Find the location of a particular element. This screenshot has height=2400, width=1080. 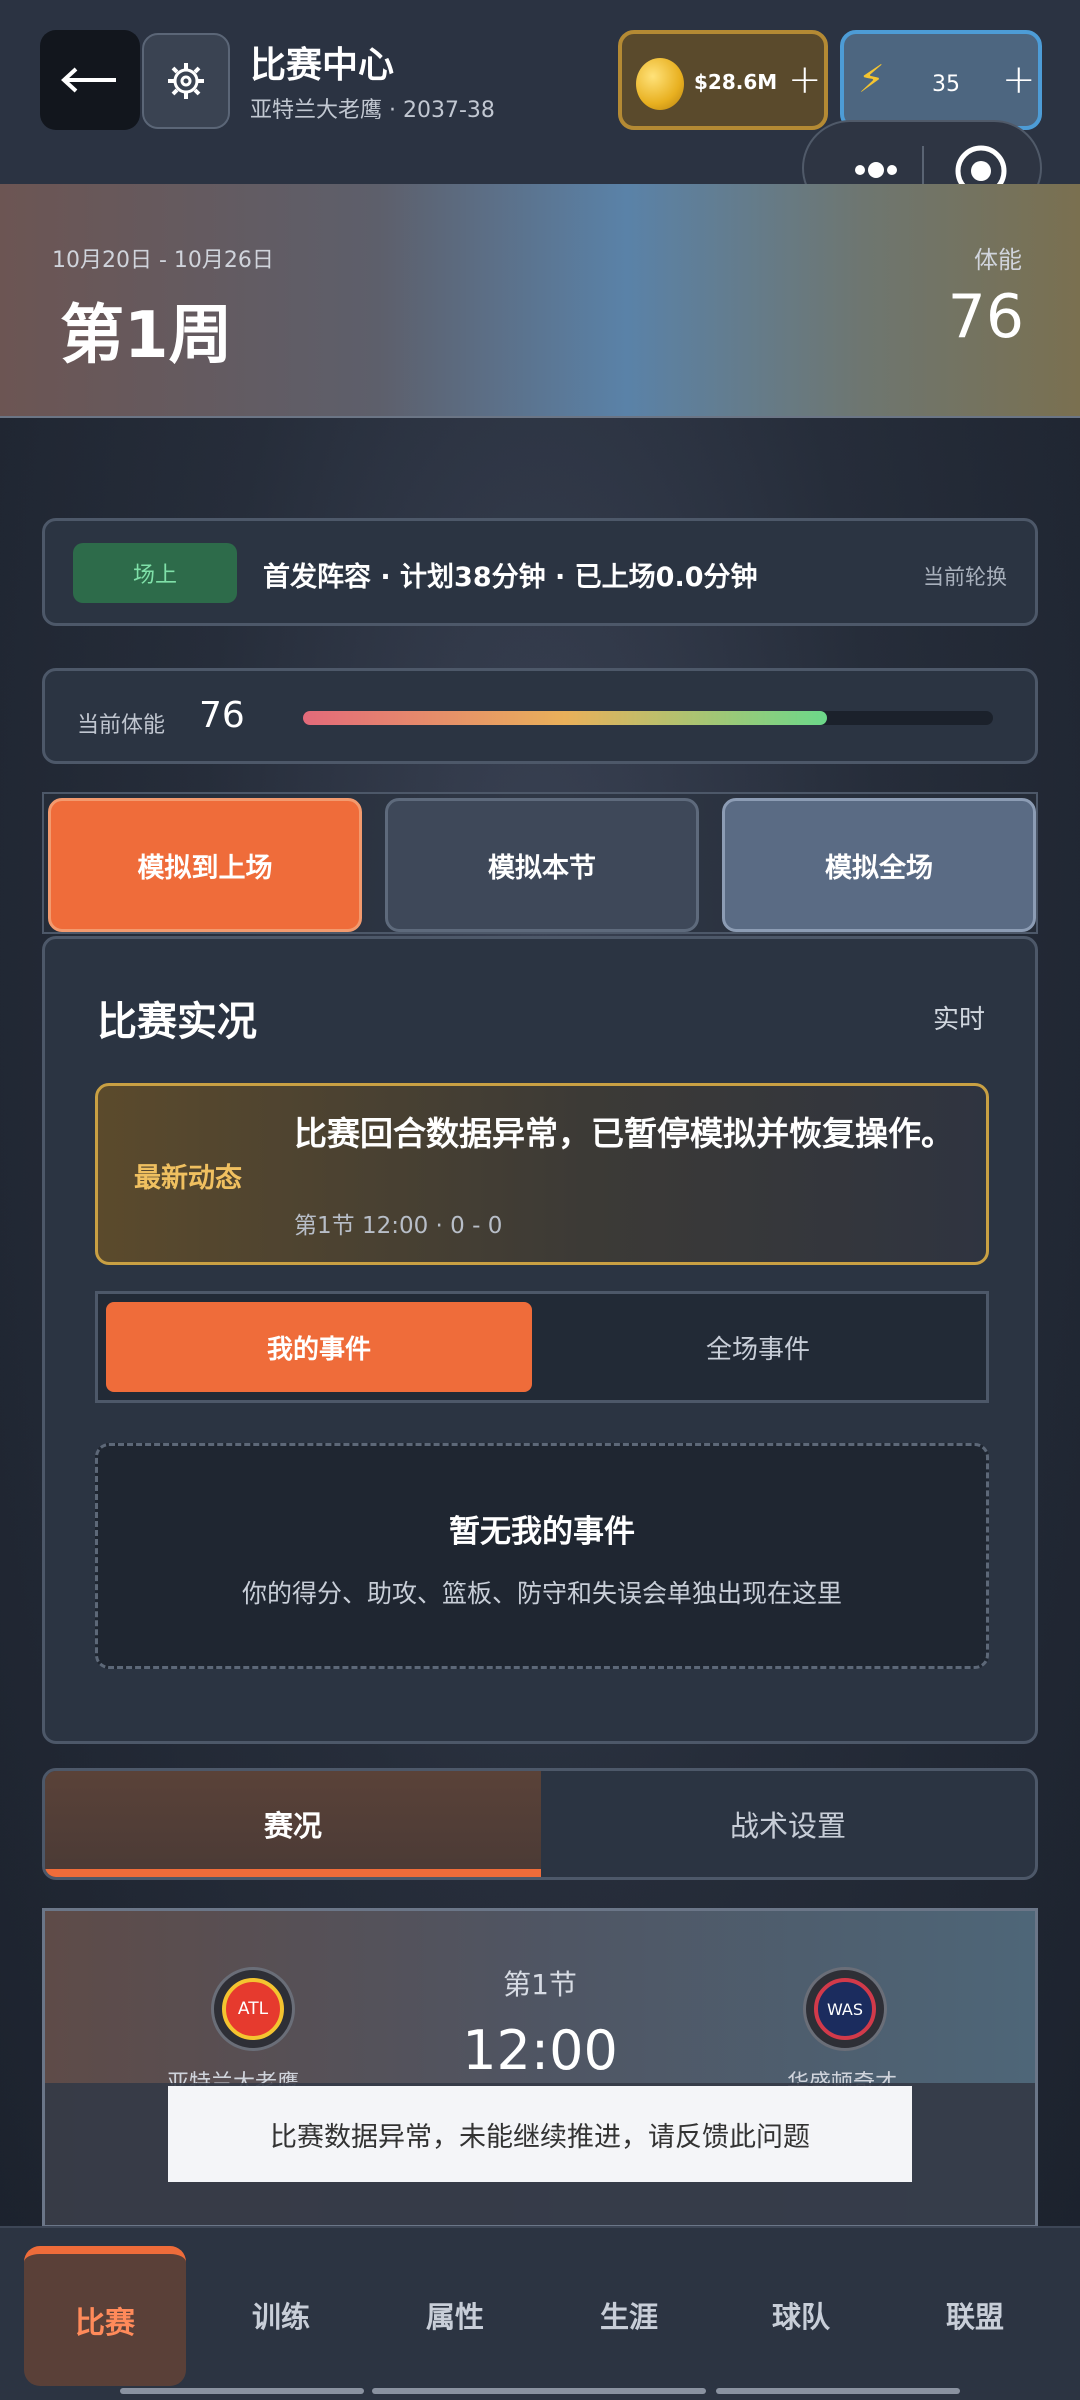

rotation-link: 当前轮换 is located at coordinates (965, 576).